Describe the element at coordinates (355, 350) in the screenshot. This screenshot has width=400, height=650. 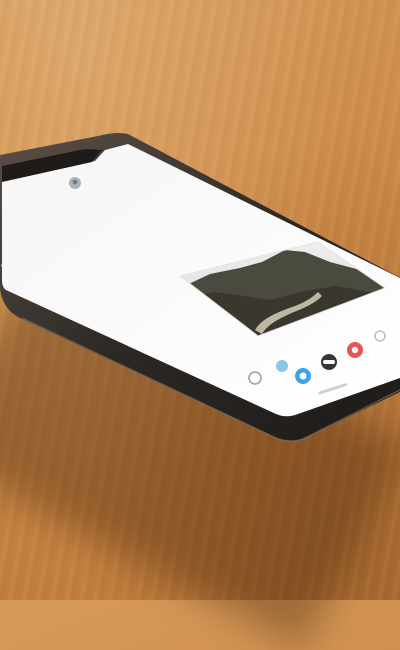
I see `heart-icon-inner` at that location.